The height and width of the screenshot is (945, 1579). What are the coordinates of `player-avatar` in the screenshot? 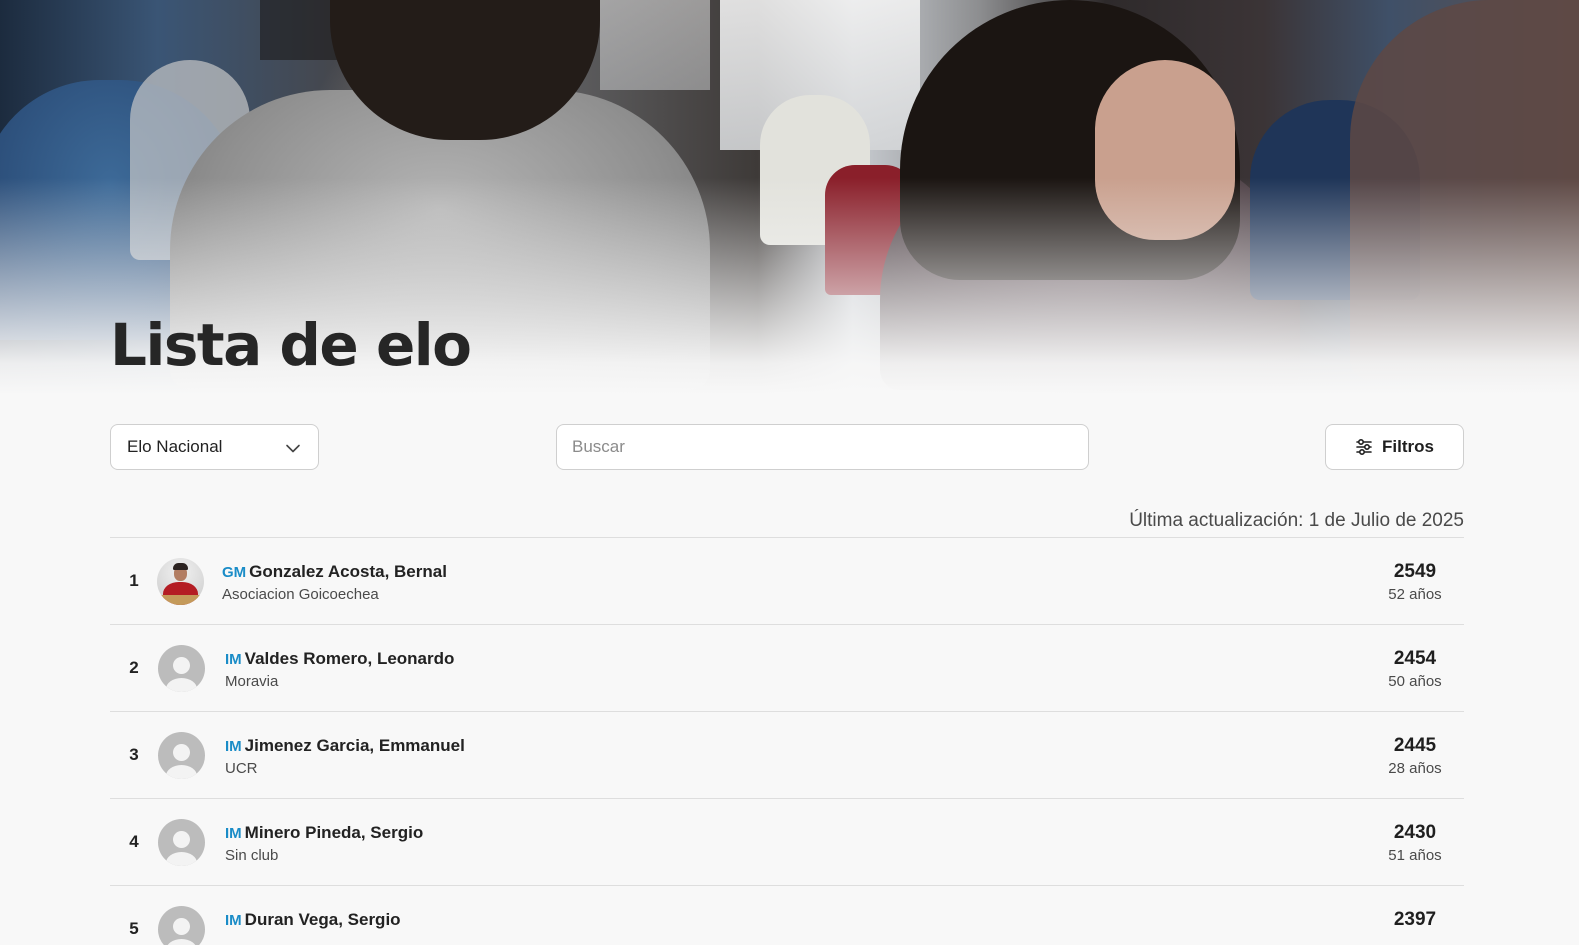 It's located at (180, 581).